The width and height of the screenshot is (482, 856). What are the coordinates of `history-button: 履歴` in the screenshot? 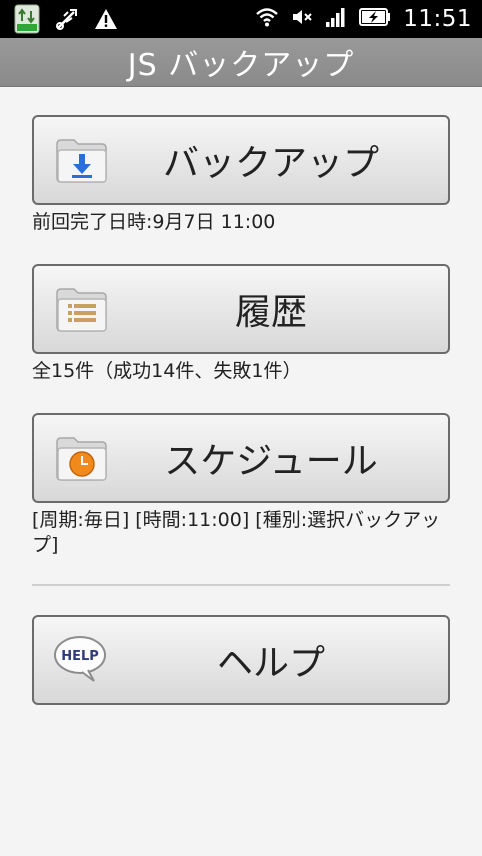 It's located at (241, 309).